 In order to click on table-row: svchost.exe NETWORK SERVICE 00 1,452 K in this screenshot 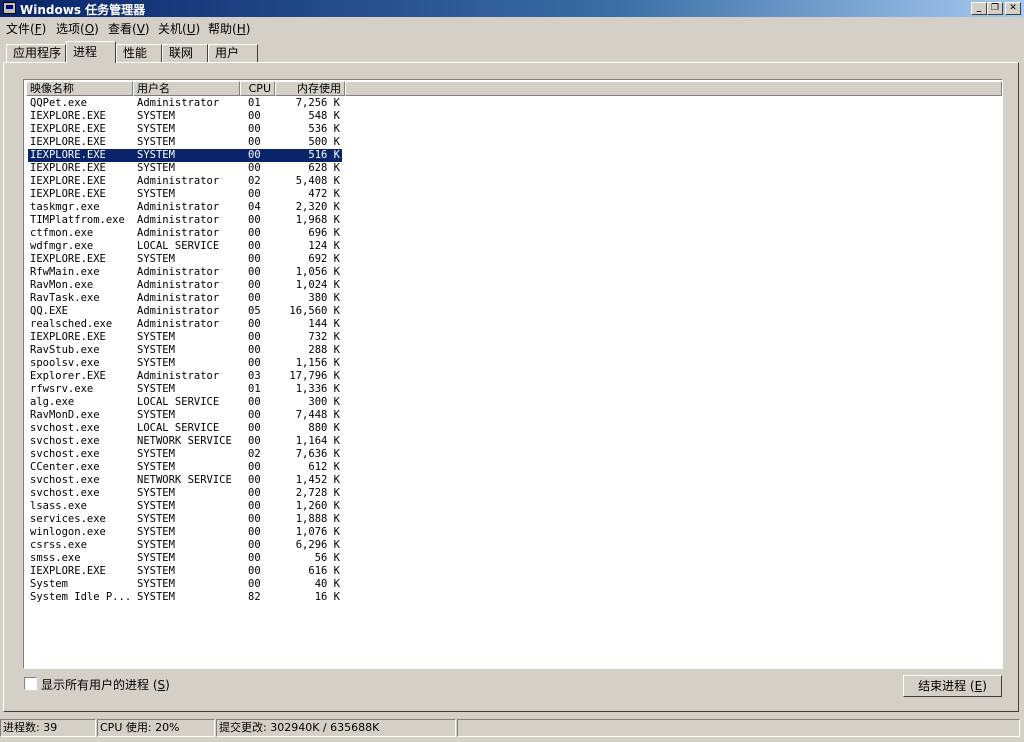, I will do `click(514, 480)`.